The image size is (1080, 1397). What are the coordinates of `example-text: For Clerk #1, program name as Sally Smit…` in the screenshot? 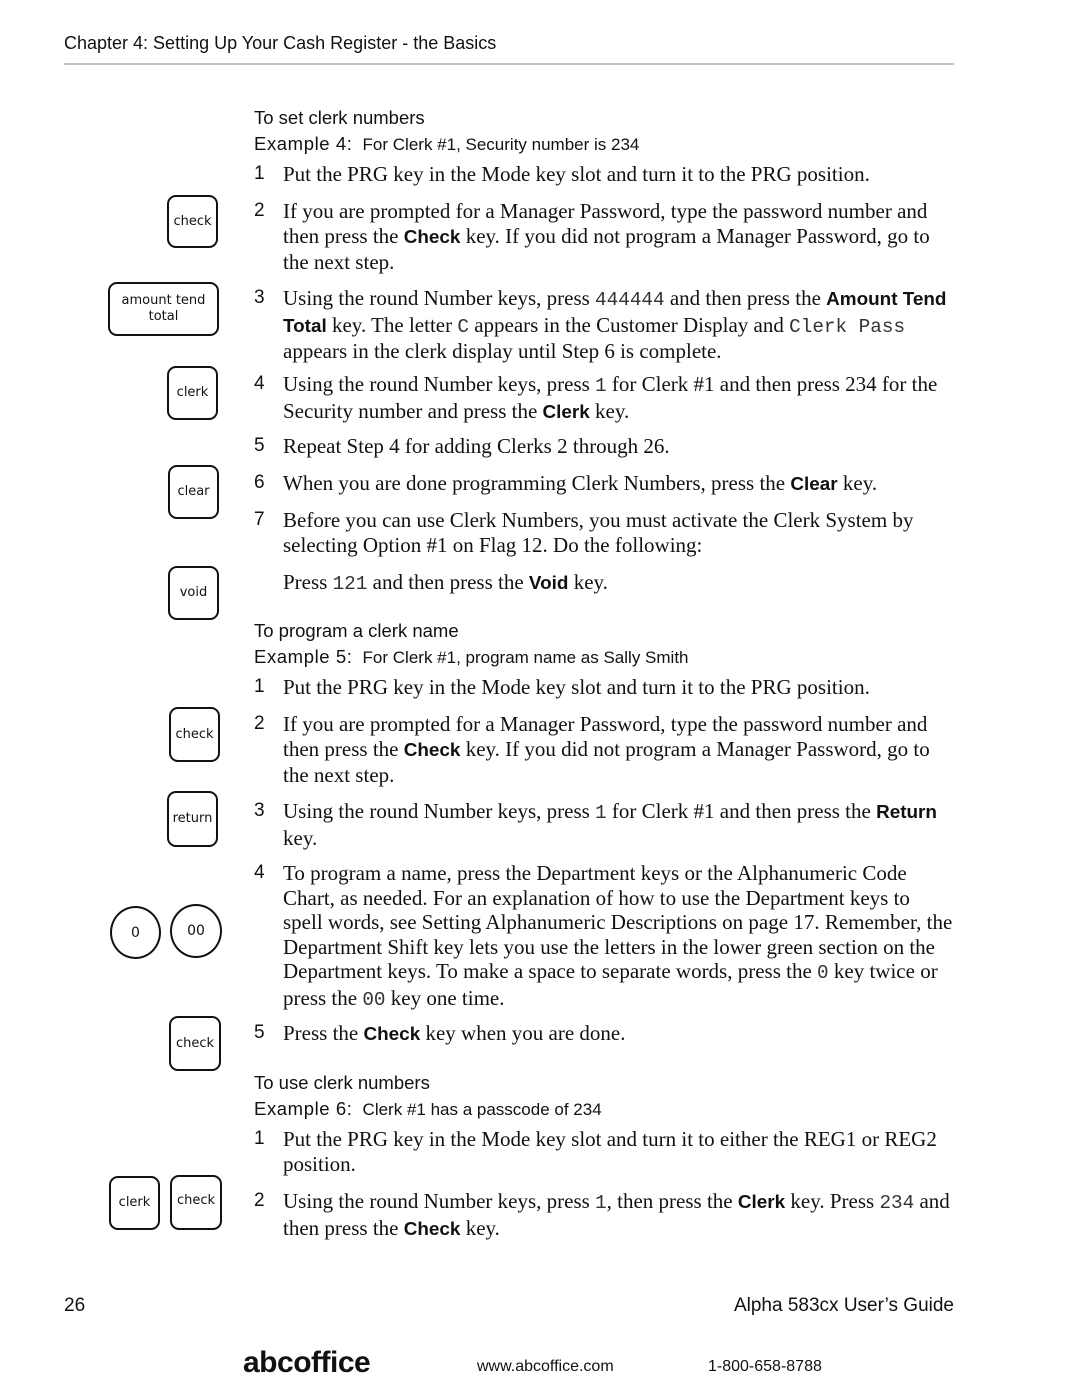 It's located at (525, 657).